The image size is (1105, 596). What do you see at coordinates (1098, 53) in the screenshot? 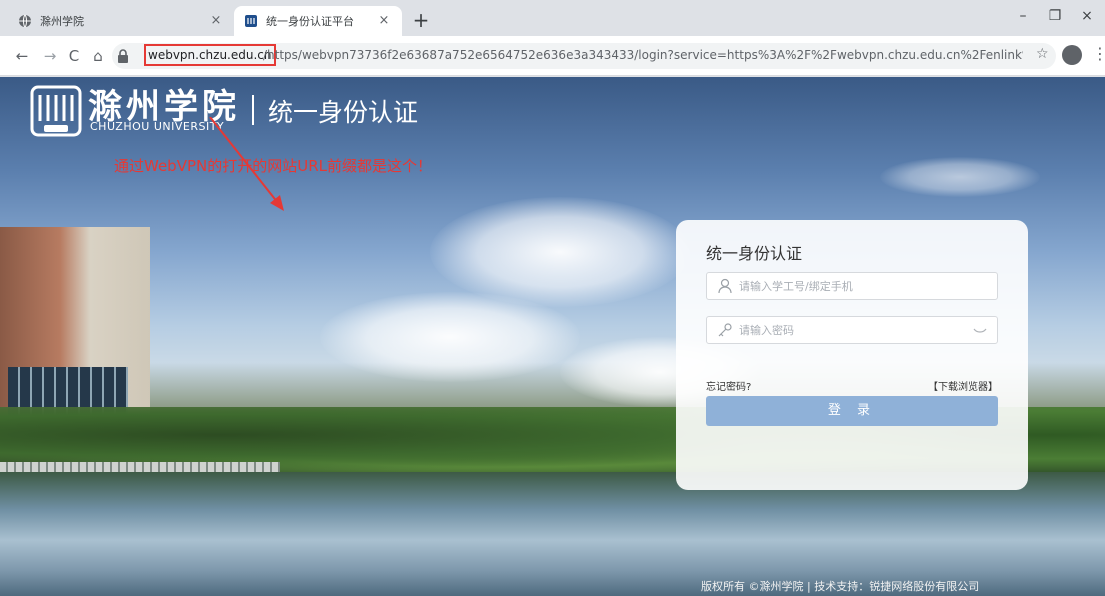
I see `browser-menu-icon: ⋮` at bounding box center [1098, 53].